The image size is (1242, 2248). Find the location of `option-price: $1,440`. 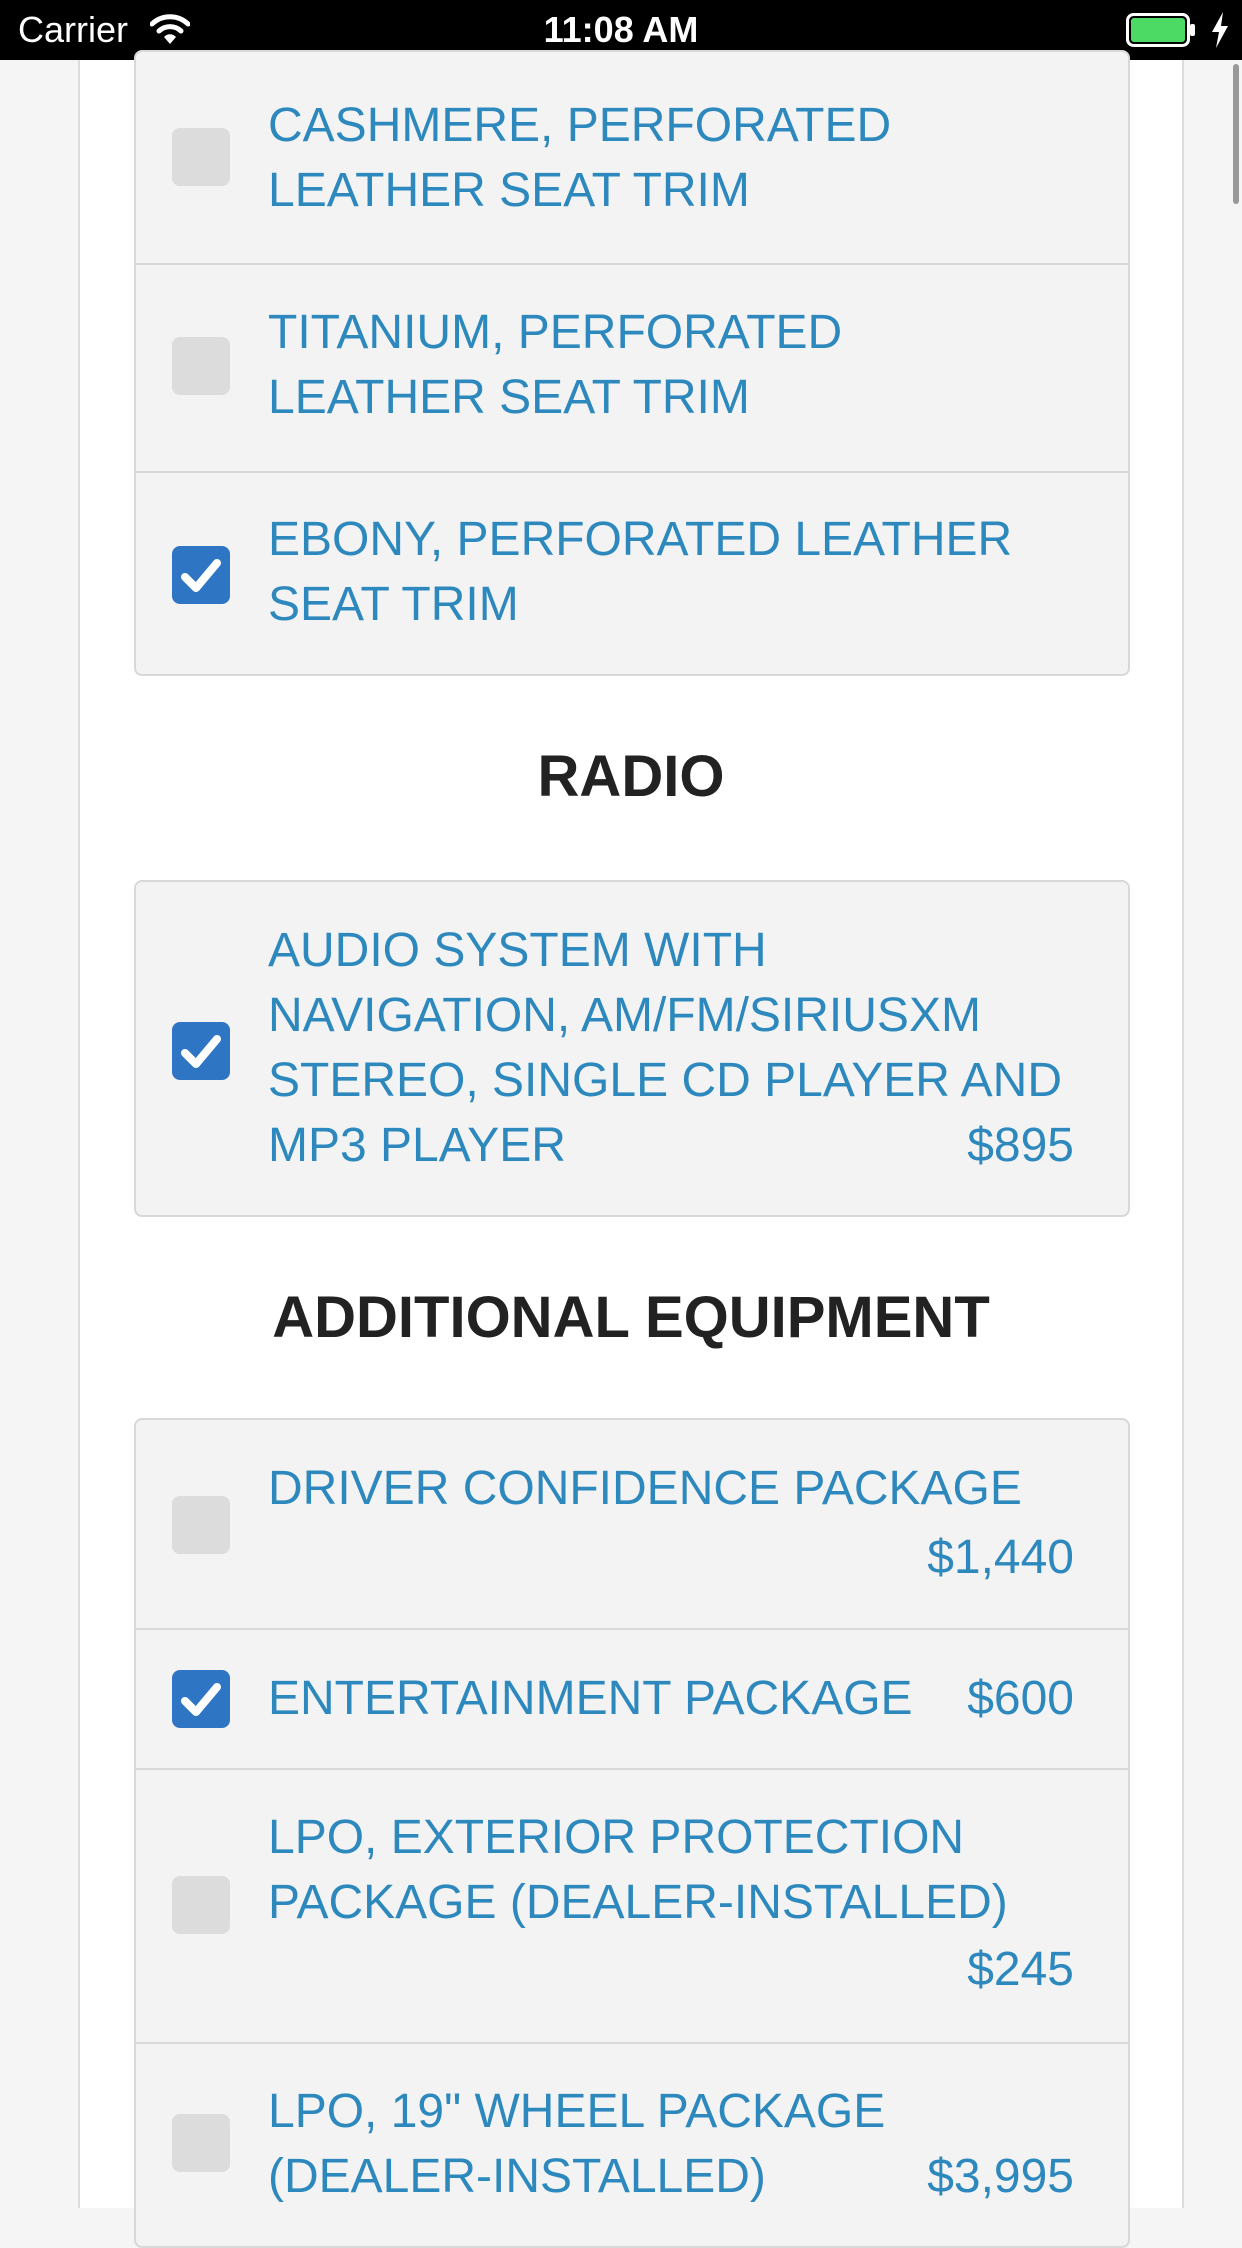

option-price: $1,440 is located at coordinates (1000, 1557).